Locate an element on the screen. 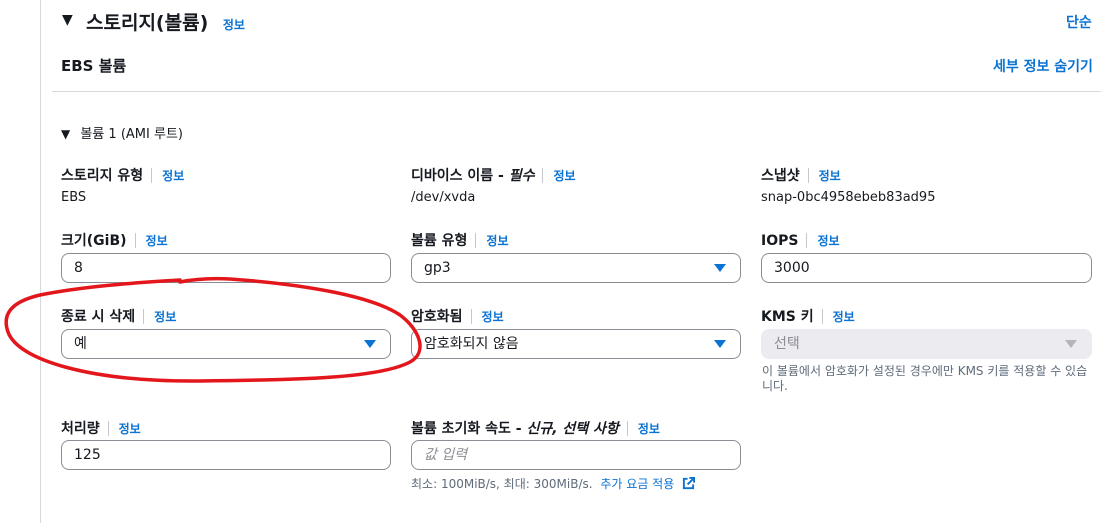  iops-info-link: 정보 is located at coordinates (828, 241).